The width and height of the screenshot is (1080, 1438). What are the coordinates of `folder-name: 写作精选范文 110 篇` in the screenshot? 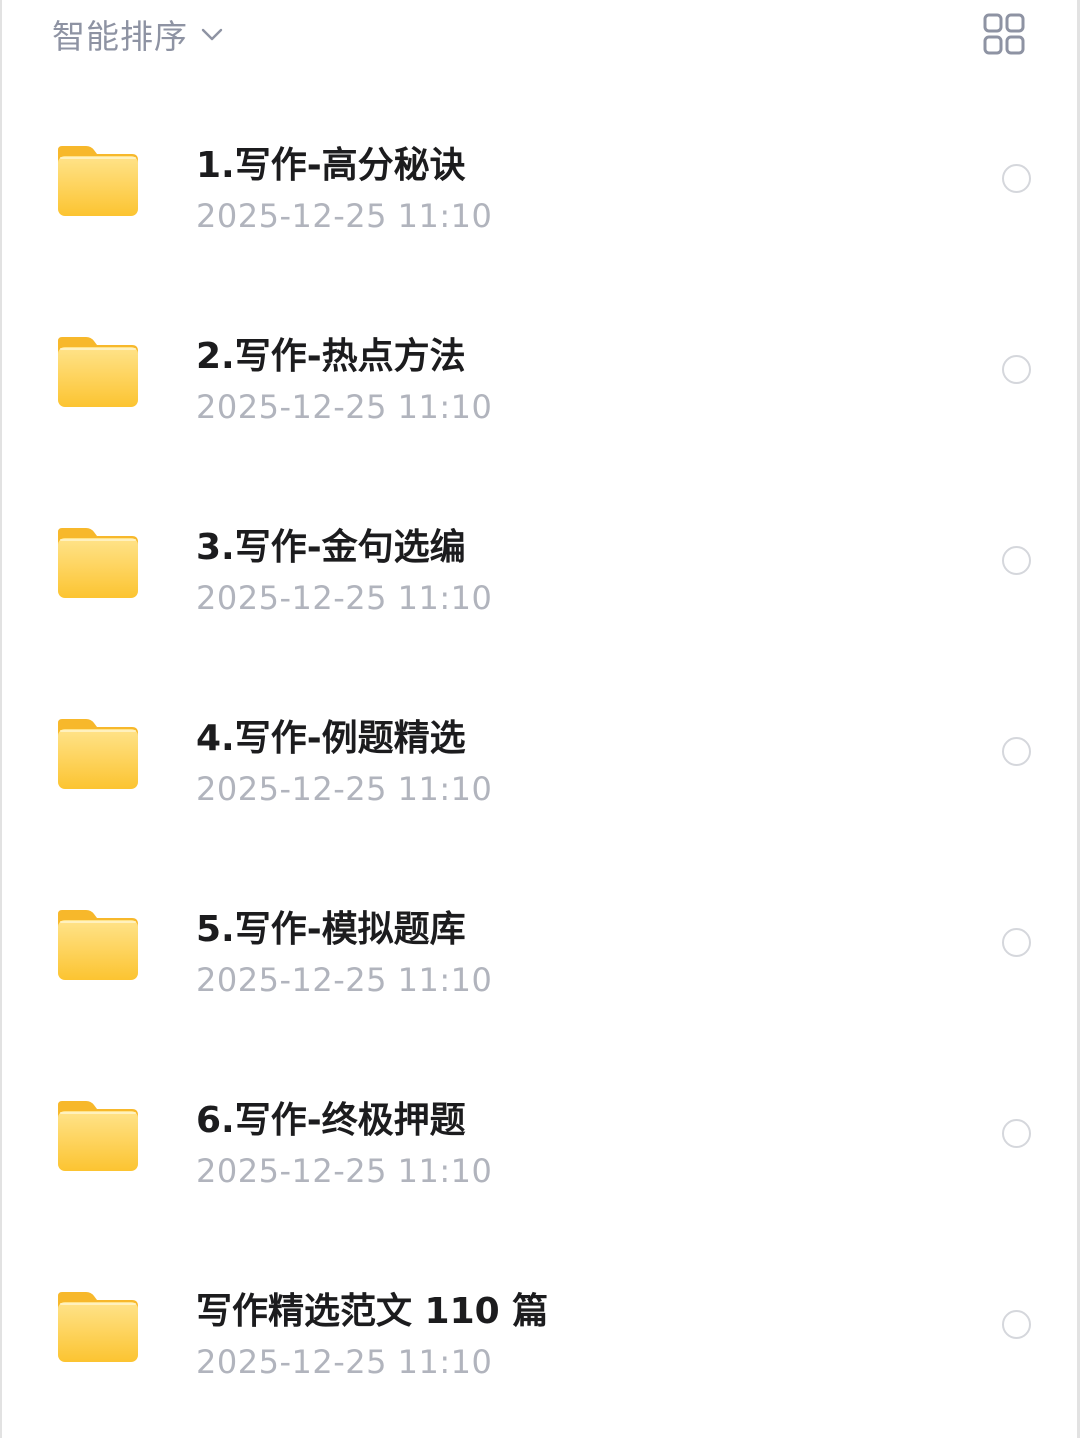 It's located at (372, 1311).